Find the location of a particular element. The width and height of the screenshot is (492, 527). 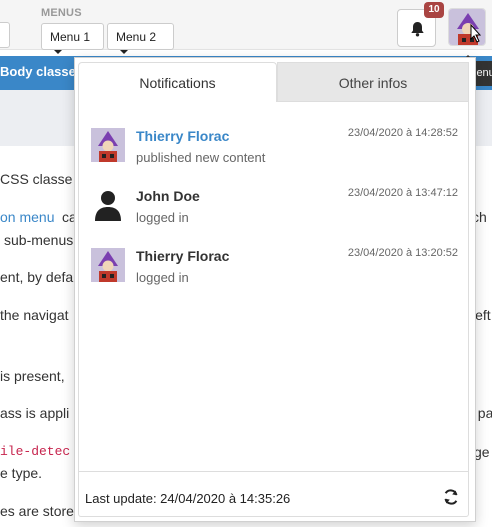

tab-other-infos: Other infos is located at coordinates (373, 82).